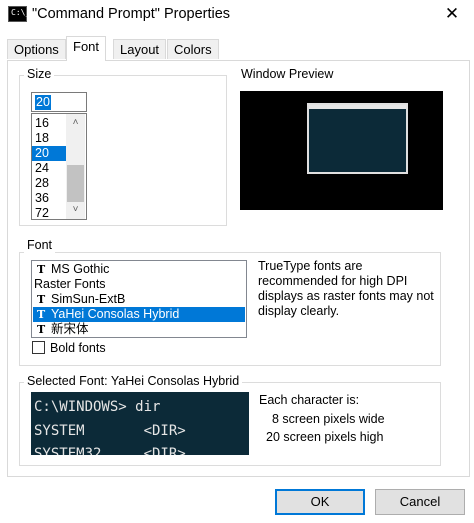 The height and width of the screenshot is (523, 474). What do you see at coordinates (357, 138) in the screenshot?
I see `preview-console-window` at bounding box center [357, 138].